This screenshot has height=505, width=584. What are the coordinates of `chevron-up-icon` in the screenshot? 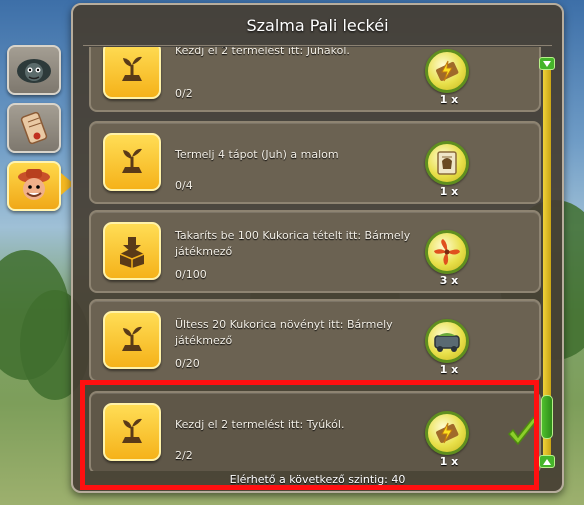 It's located at (547, 461).